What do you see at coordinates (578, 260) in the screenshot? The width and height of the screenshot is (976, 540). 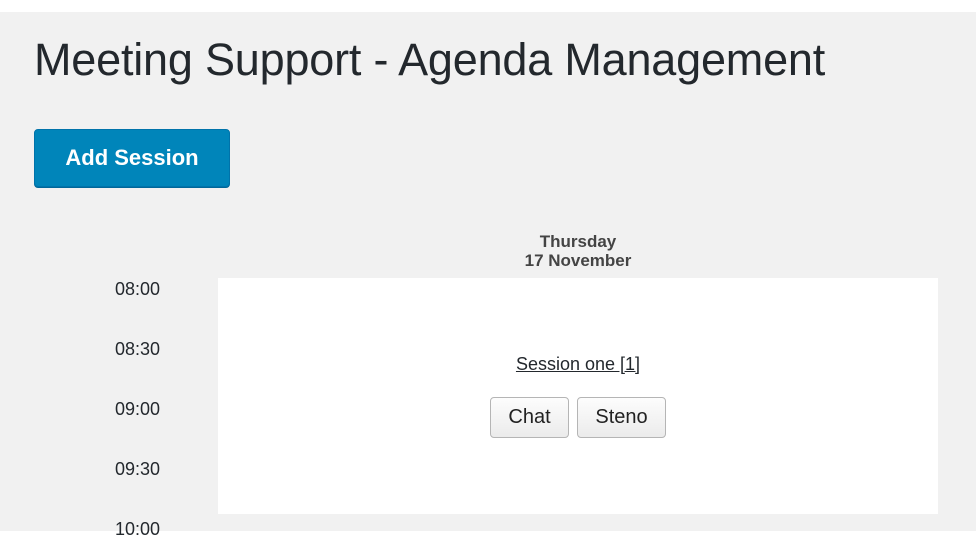 I see `day-date: 17 November` at bounding box center [578, 260].